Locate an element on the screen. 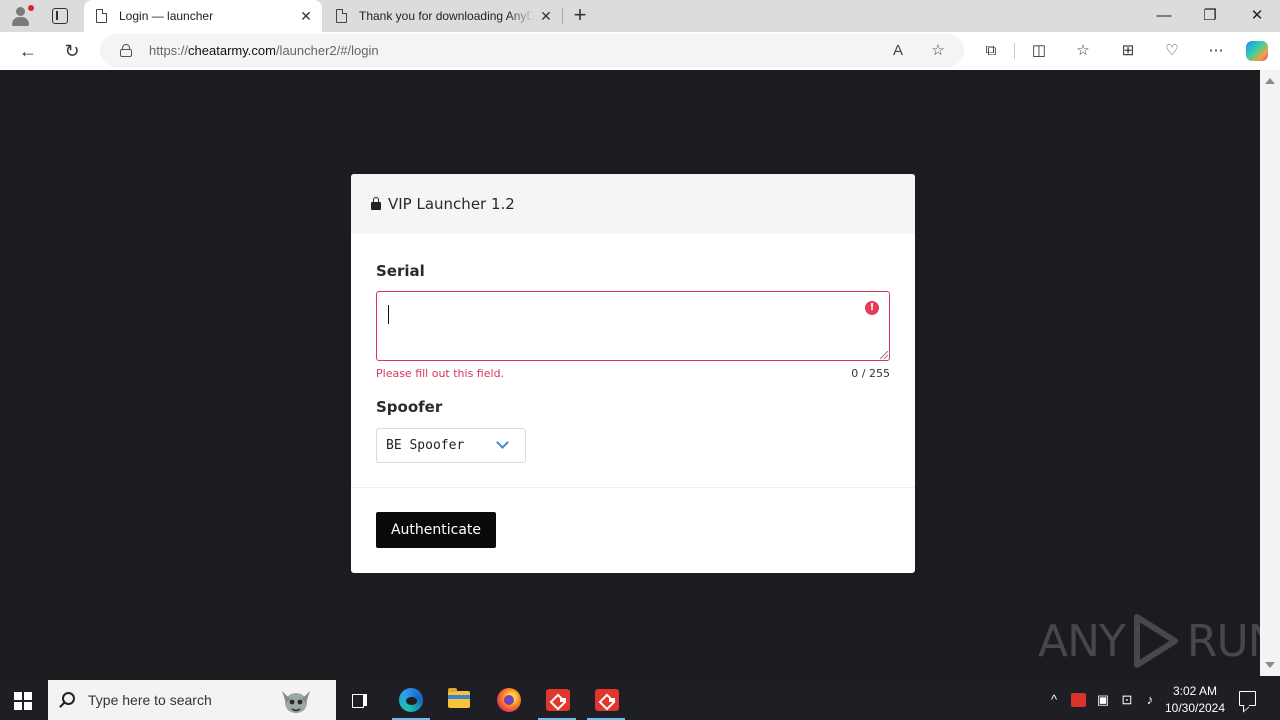 Image resolution: width=1280 pixels, height=720 pixels. search-icon is located at coordinates (68, 698).